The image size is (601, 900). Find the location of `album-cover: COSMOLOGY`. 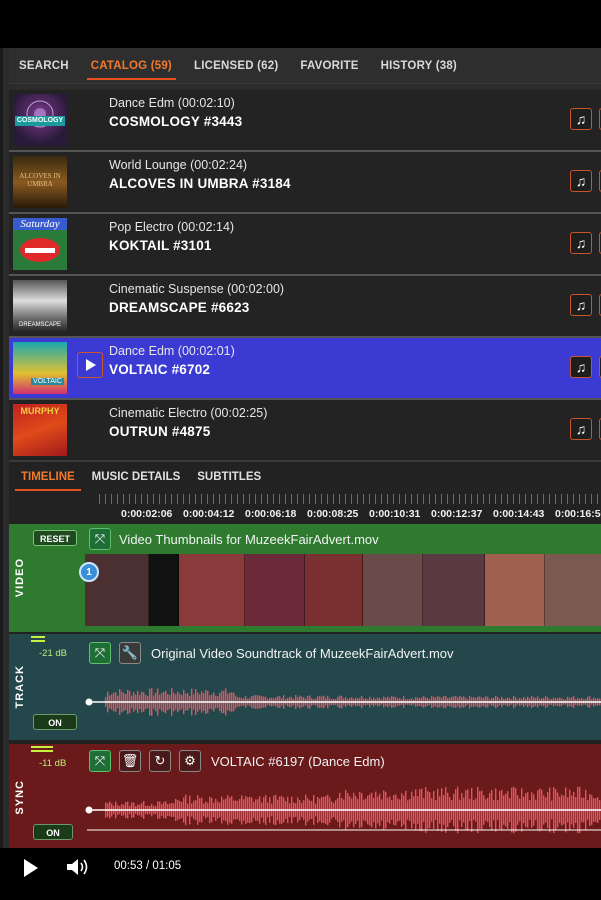

album-cover: COSMOLOGY is located at coordinates (40, 120).